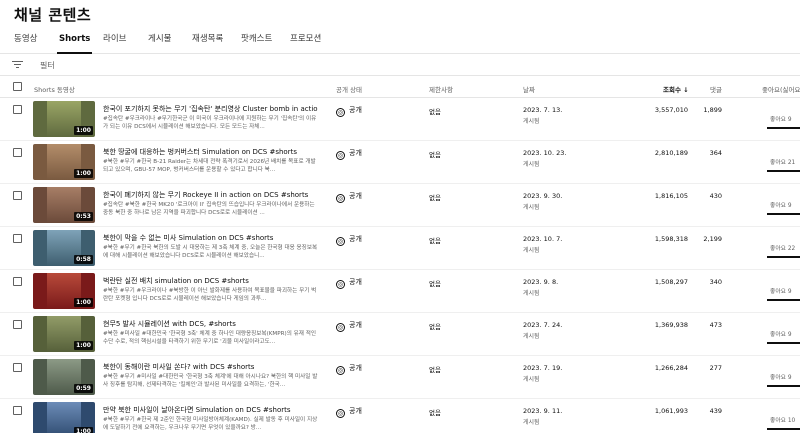 Image resolution: width=800 pixels, height=433 pixels. What do you see at coordinates (400, 65) in the screenshot?
I see `filter-bar: 필터` at bounding box center [400, 65].